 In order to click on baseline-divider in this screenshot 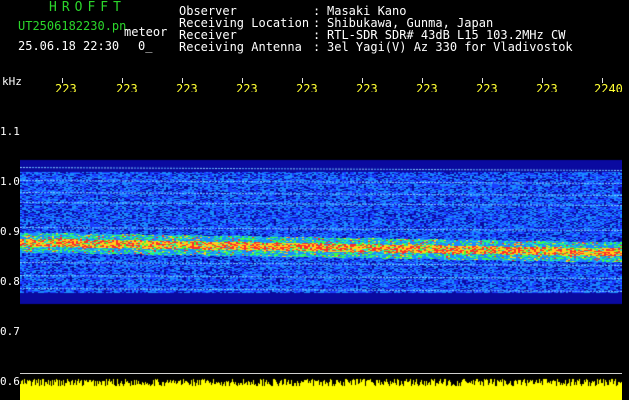, I will do `click(321, 373)`.